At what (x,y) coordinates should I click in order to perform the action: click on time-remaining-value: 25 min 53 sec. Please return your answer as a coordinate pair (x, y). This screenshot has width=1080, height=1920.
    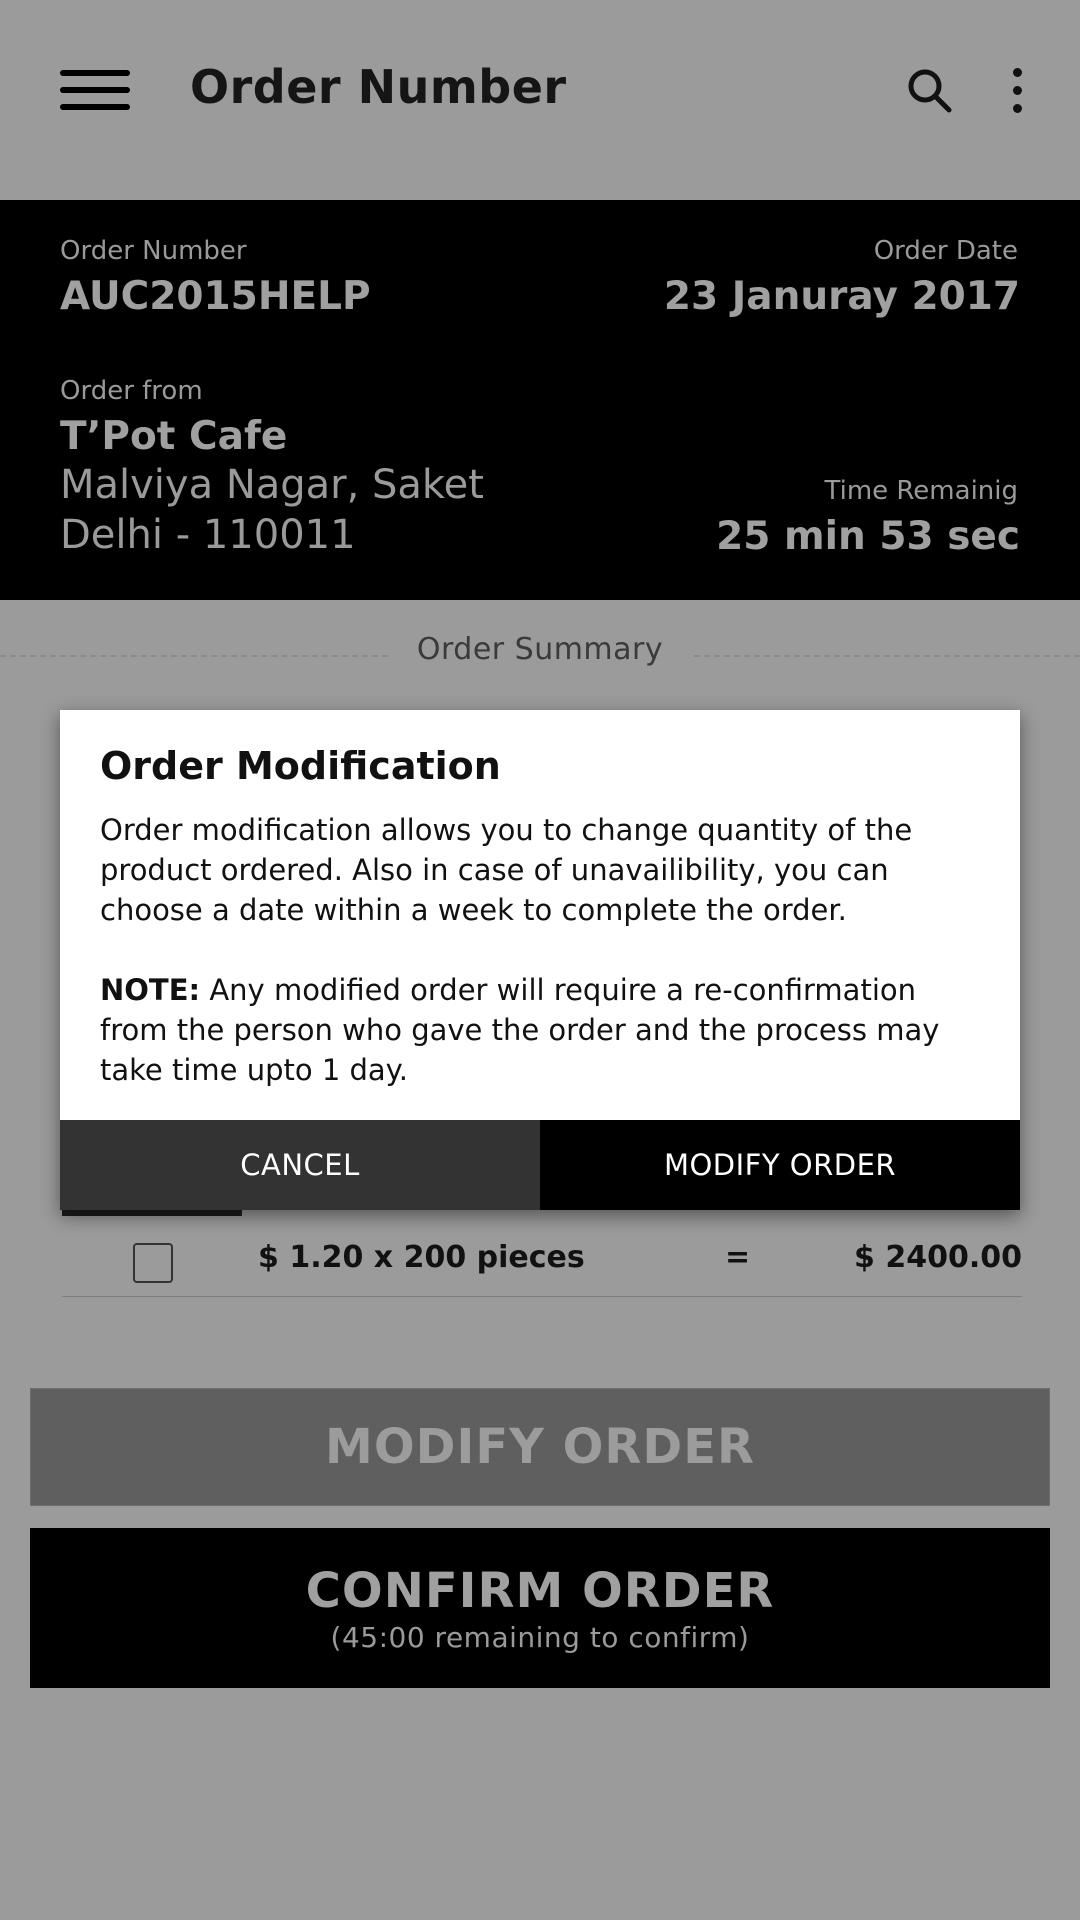
    Looking at the image, I should click on (868, 536).